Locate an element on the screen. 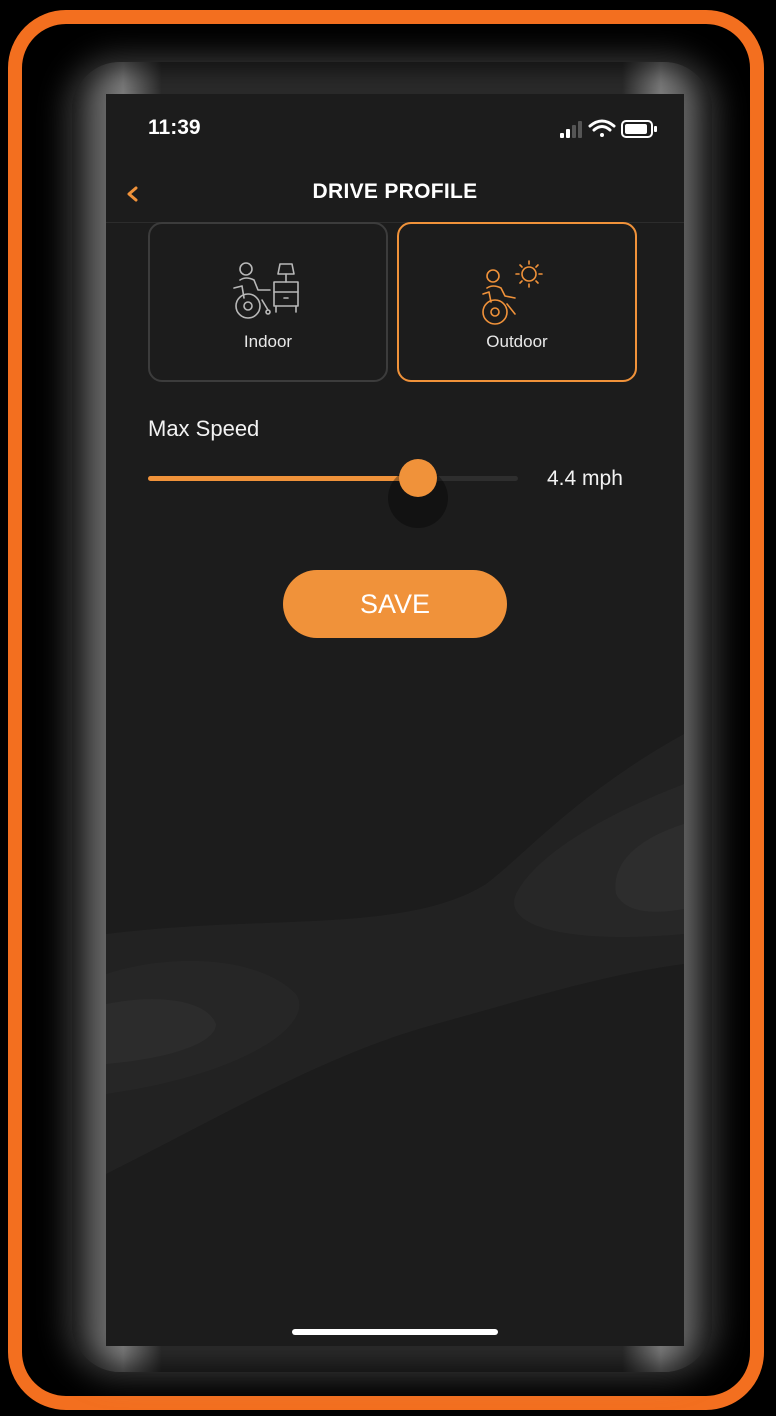 The height and width of the screenshot is (1416, 776). slider-track-fill is located at coordinates (283, 478).